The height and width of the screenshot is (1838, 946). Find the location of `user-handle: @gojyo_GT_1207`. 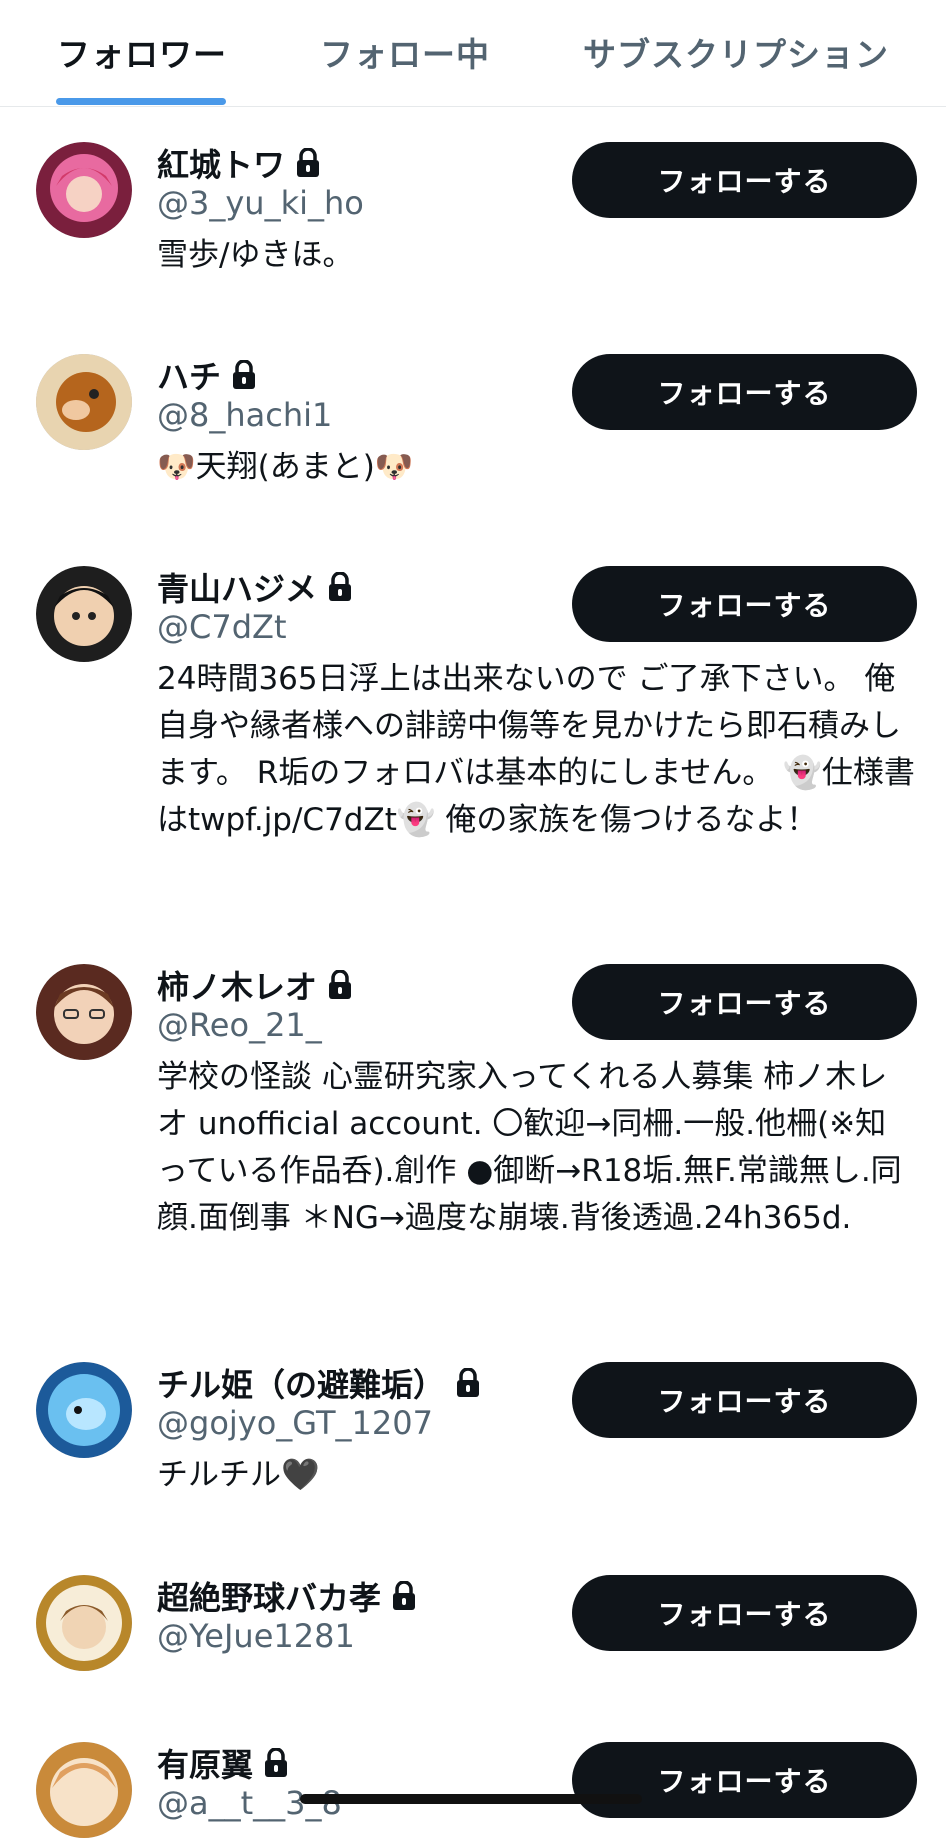

user-handle: @gojyo_GT_1207 is located at coordinates (295, 1423).